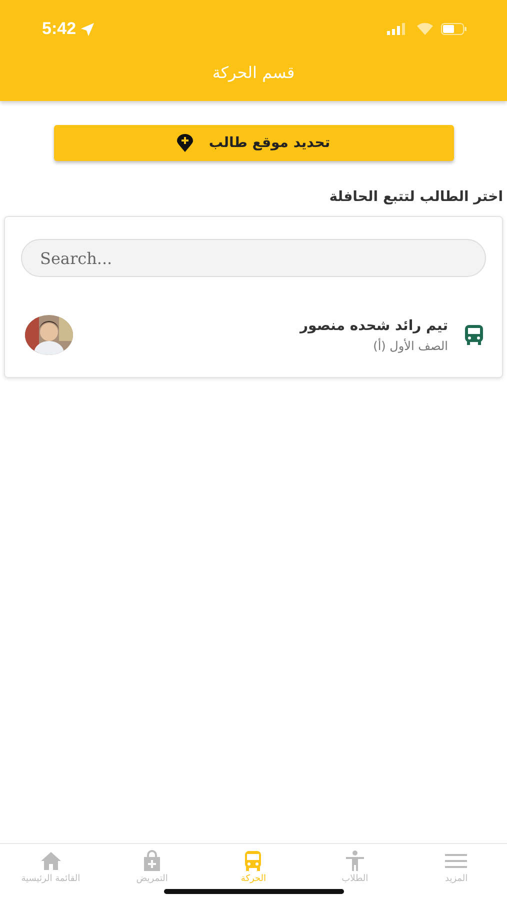 This screenshot has height=900, width=507. I want to click on tab: القائمة الرئيسية, so click(51, 872).